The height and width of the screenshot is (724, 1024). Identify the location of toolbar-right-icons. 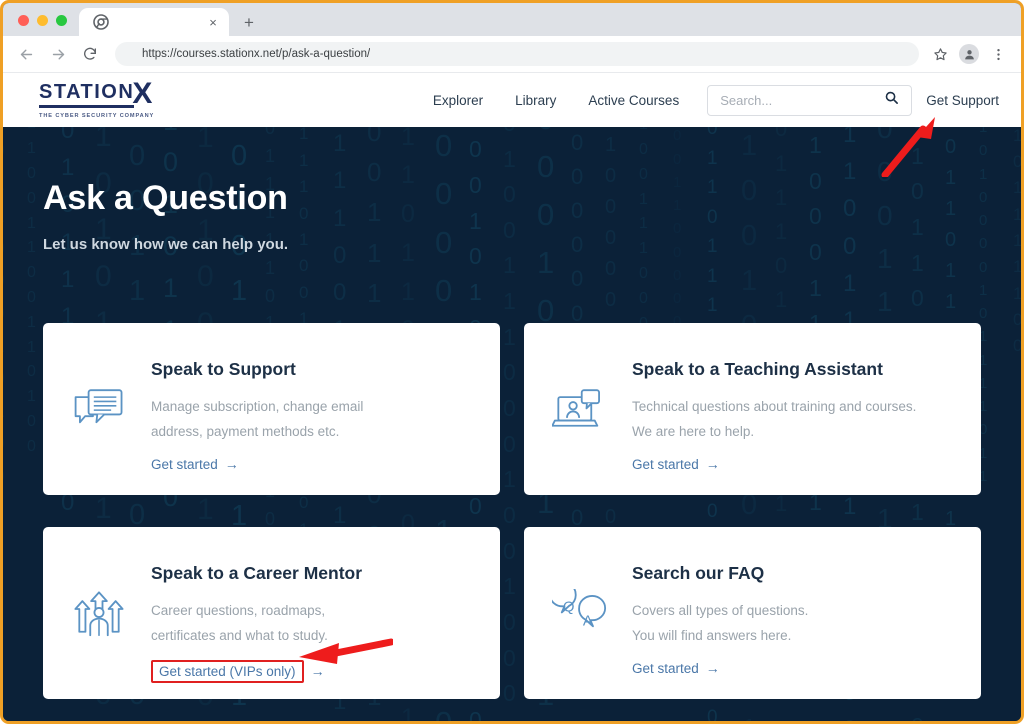
(969, 54).